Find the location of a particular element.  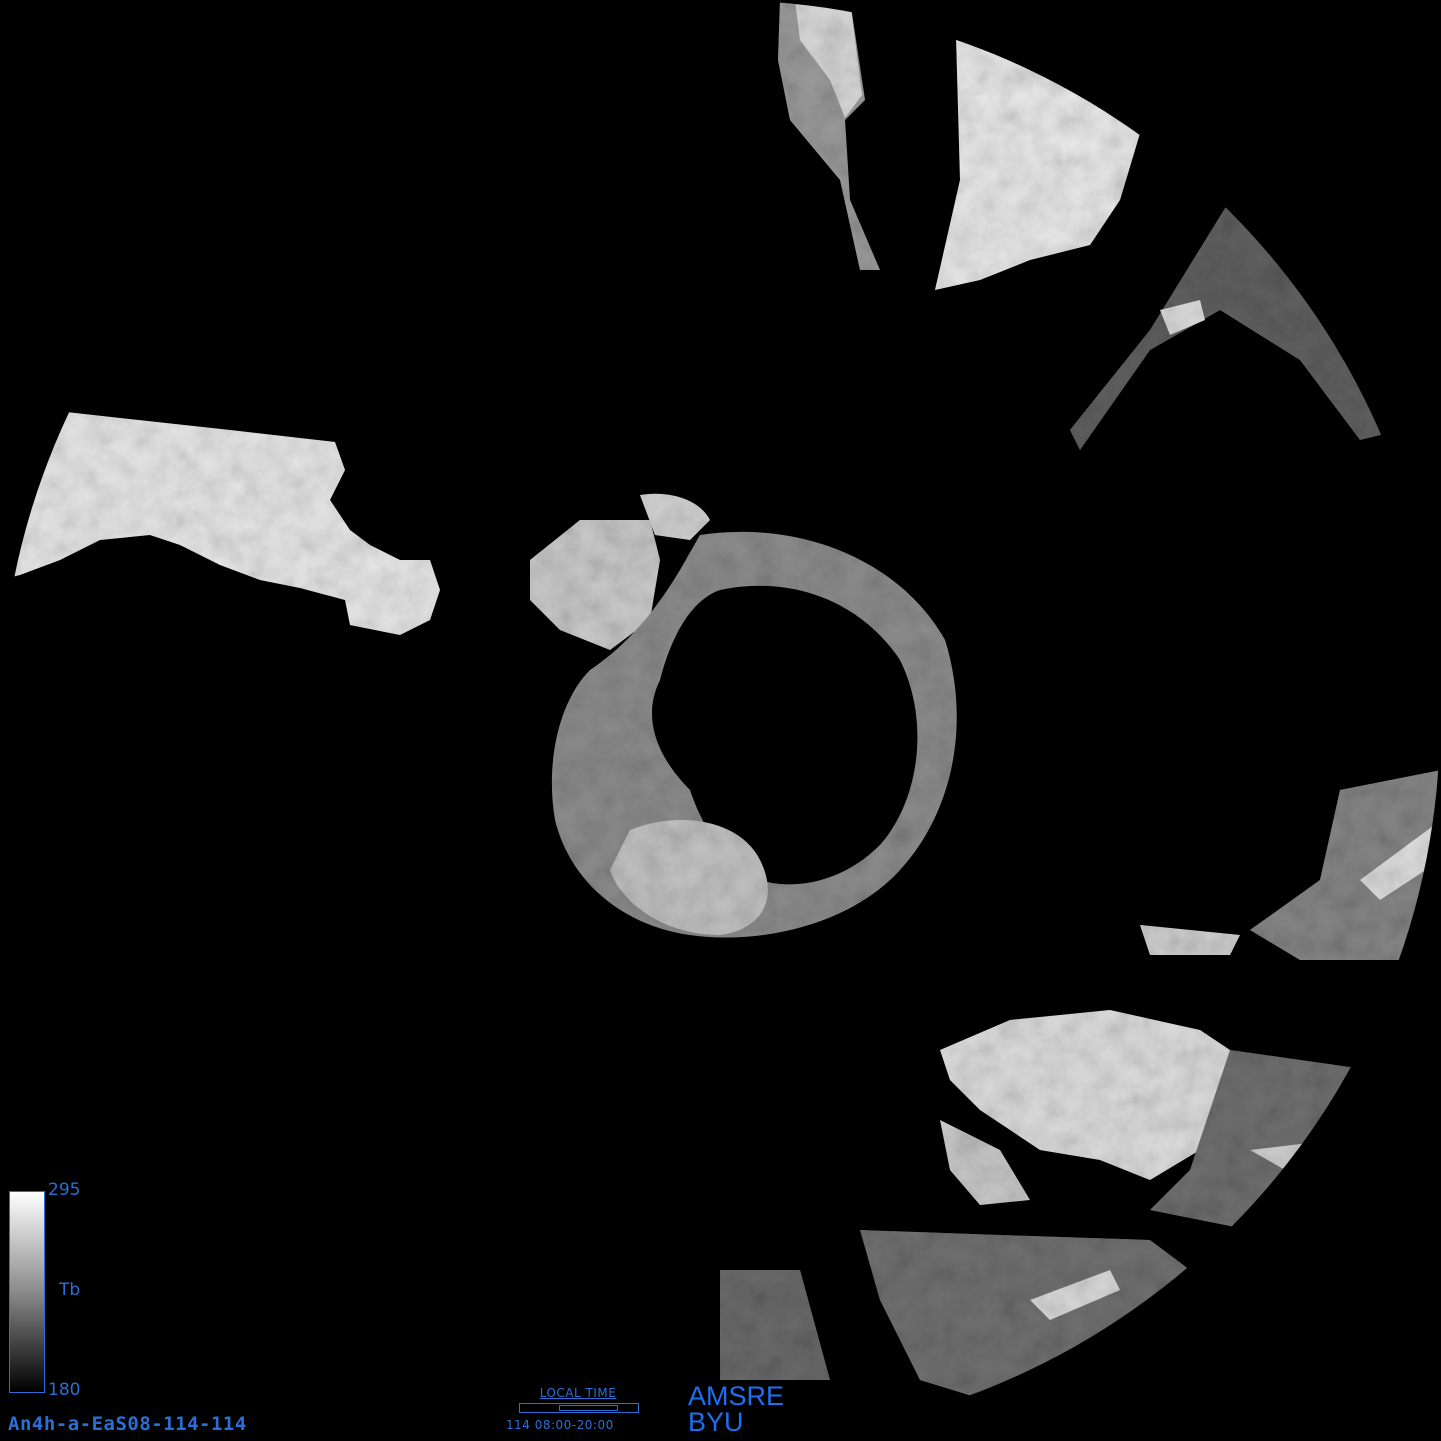

colorbar-unit-label: Tb is located at coordinates (70, 1290).